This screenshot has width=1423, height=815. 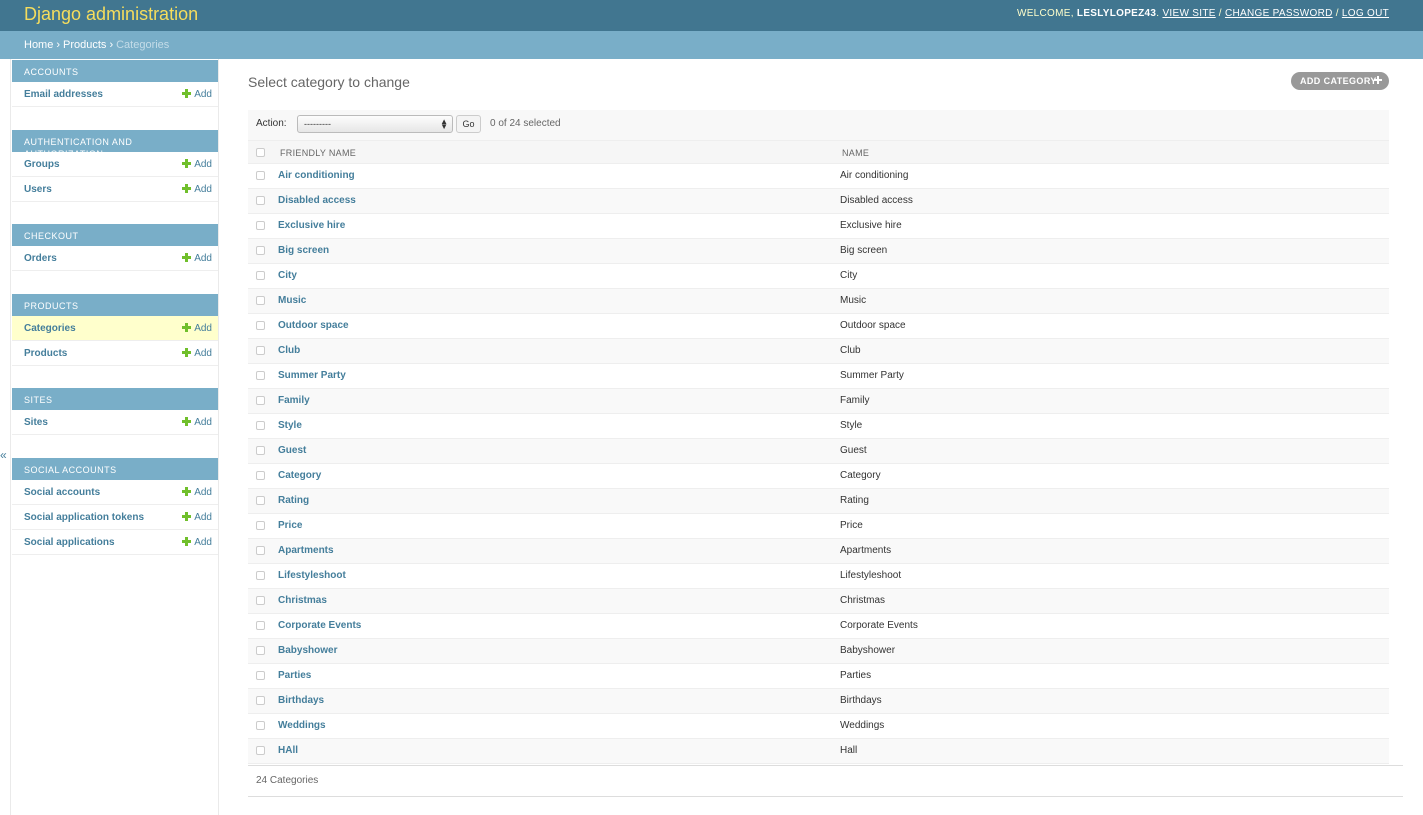 What do you see at coordinates (302, 600) in the screenshot?
I see `friendly-name-link: Christmas` at bounding box center [302, 600].